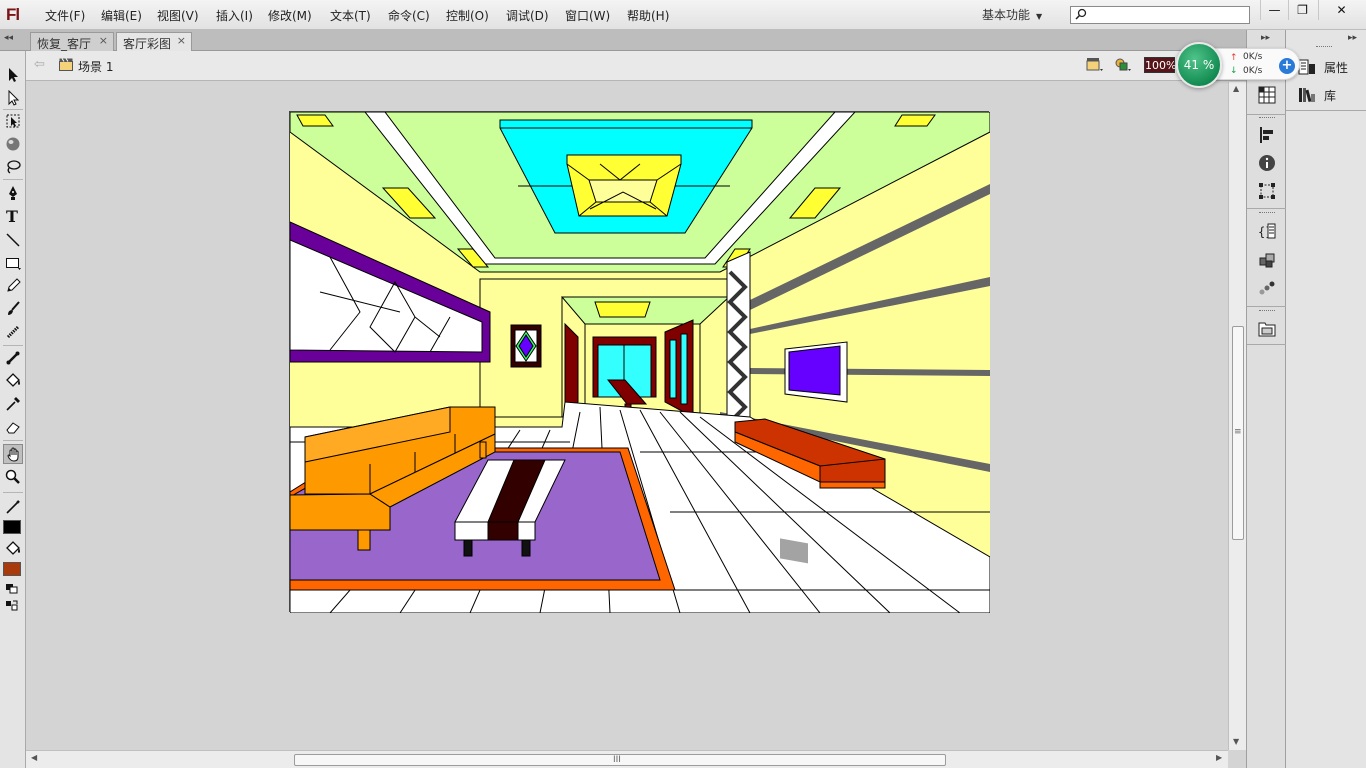 This screenshot has height=768, width=1366. Describe the element at coordinates (34, 757) in the screenshot. I see `scroll-left-arrow-icon: ◀` at that location.